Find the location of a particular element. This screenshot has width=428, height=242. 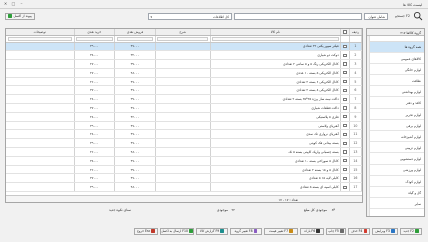

cell-sell: ۴۲۰۰۰ is located at coordinates (135, 117).